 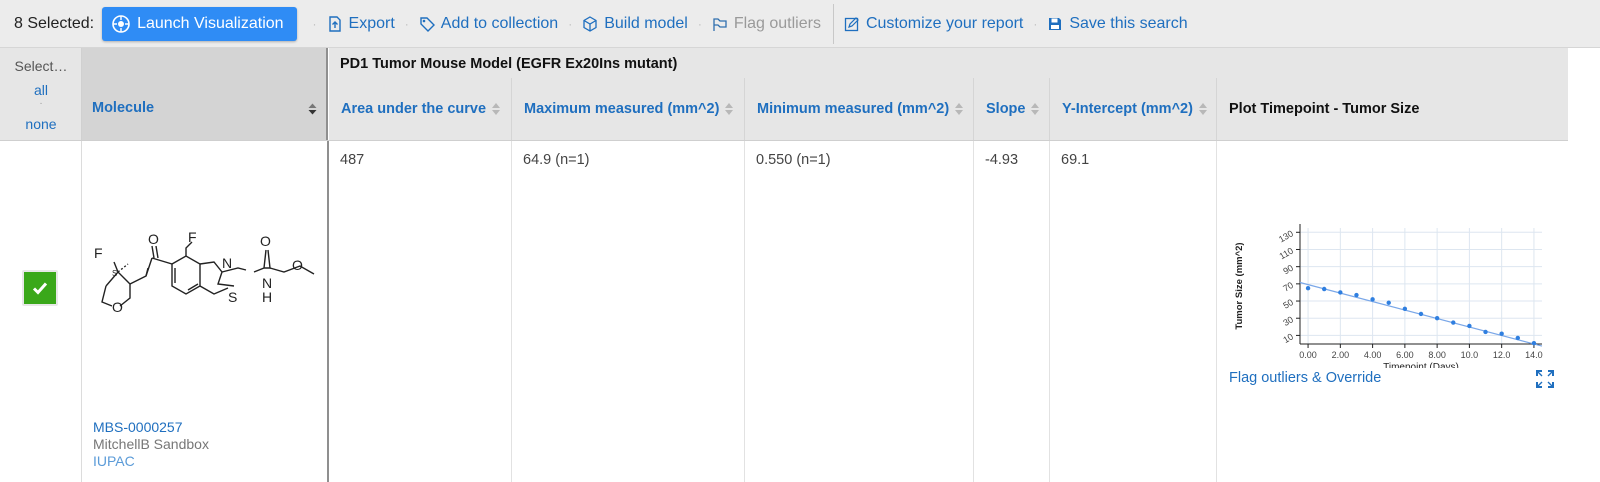 I want to click on build-model-button: Build model, so click(x=635, y=24).